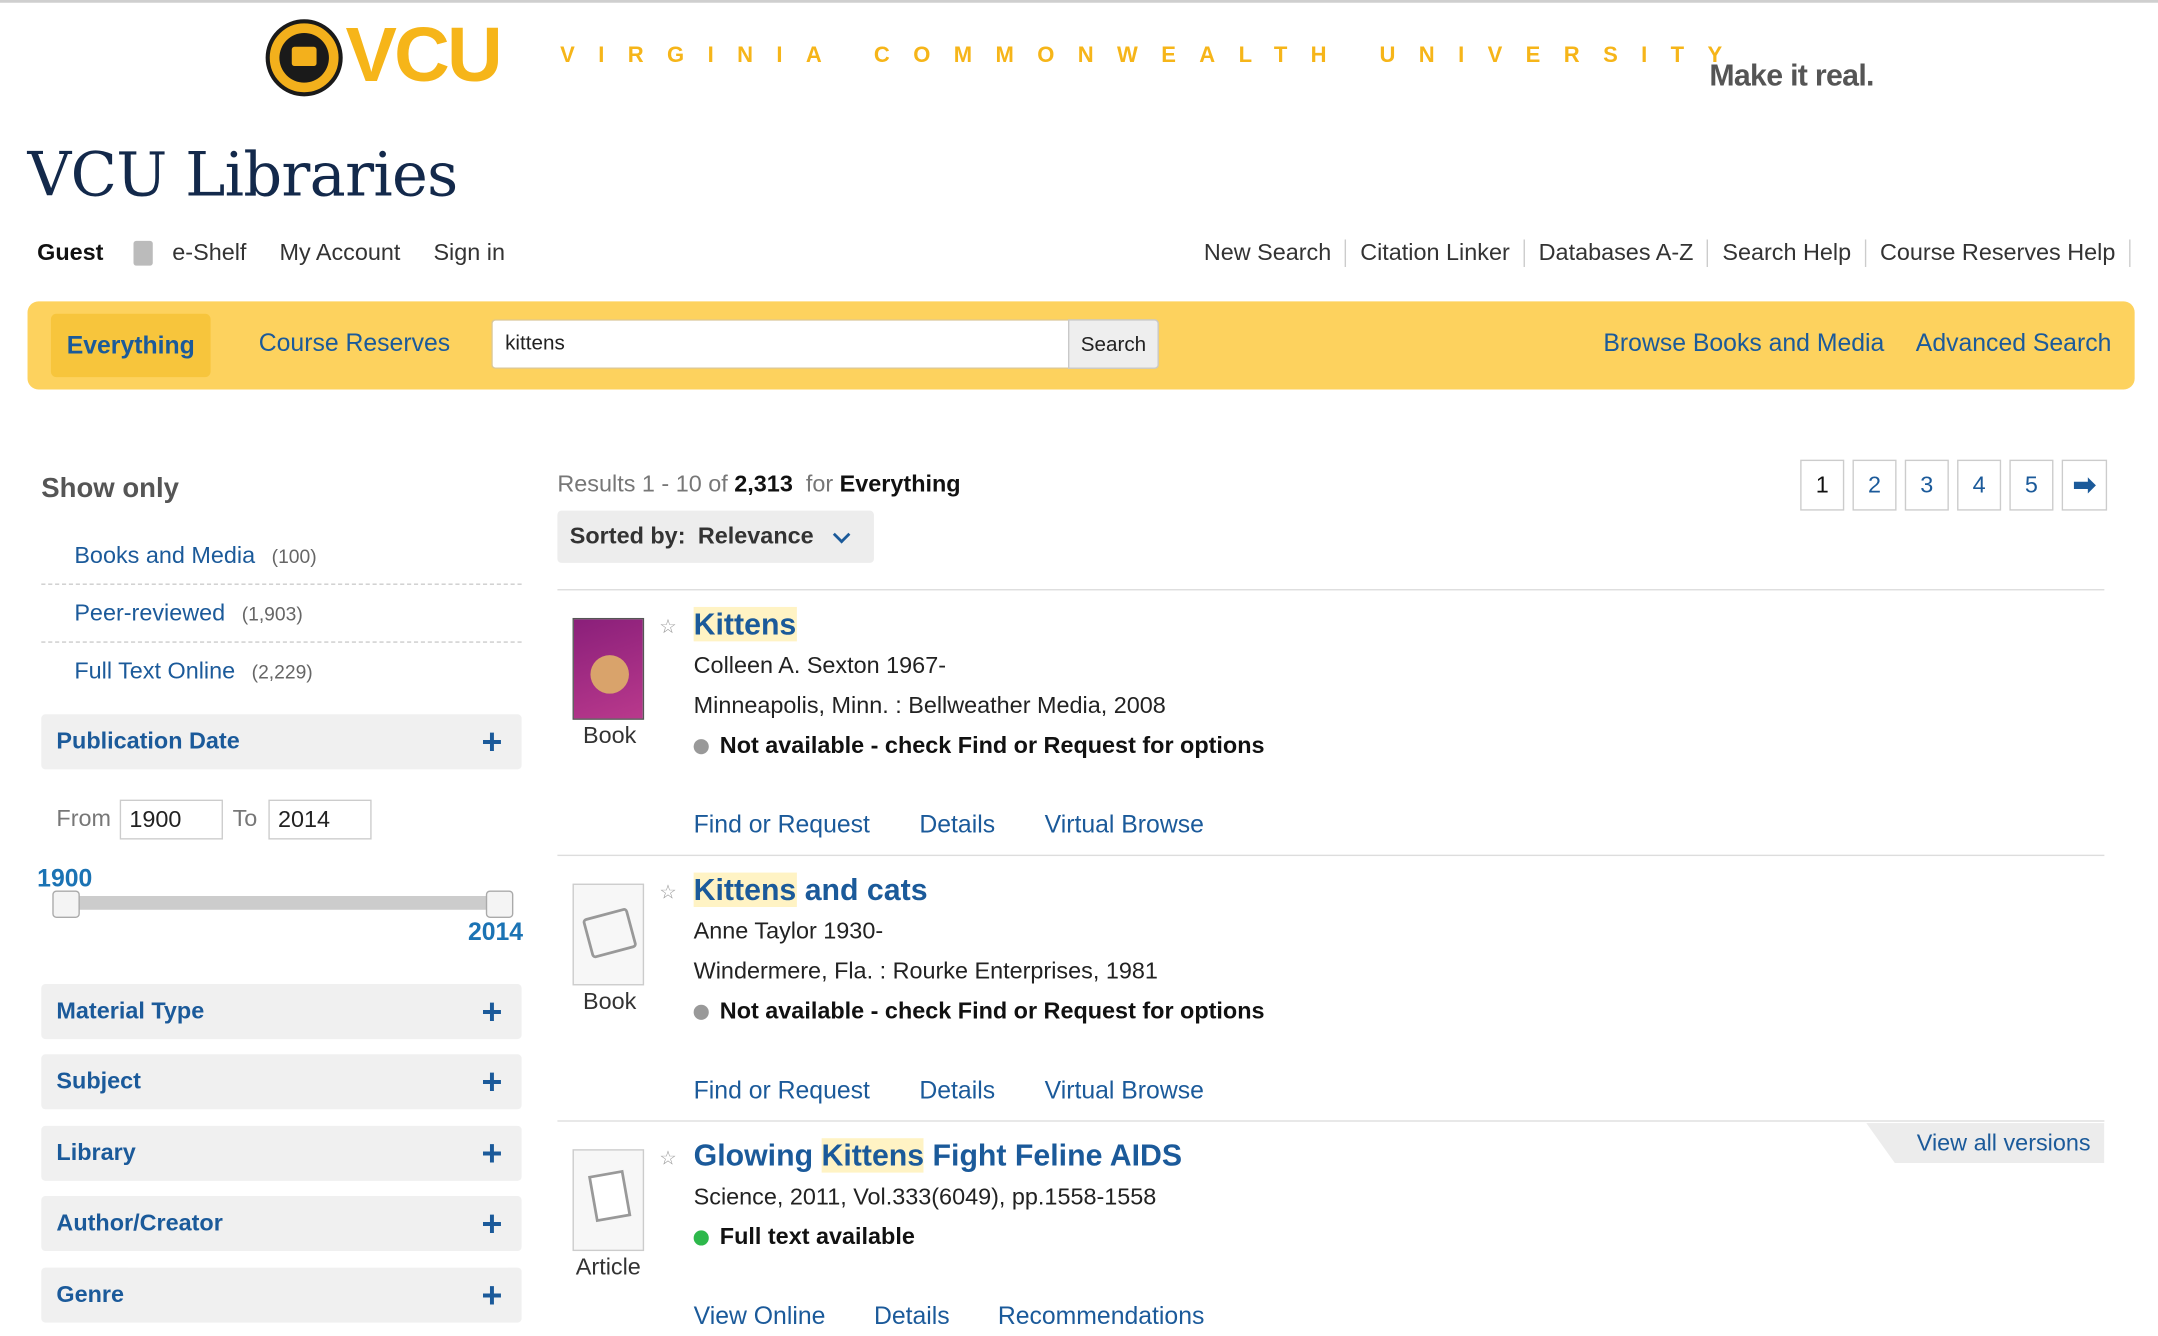  What do you see at coordinates (423, 55) in the screenshot?
I see `vcu-logo-text: VCU` at bounding box center [423, 55].